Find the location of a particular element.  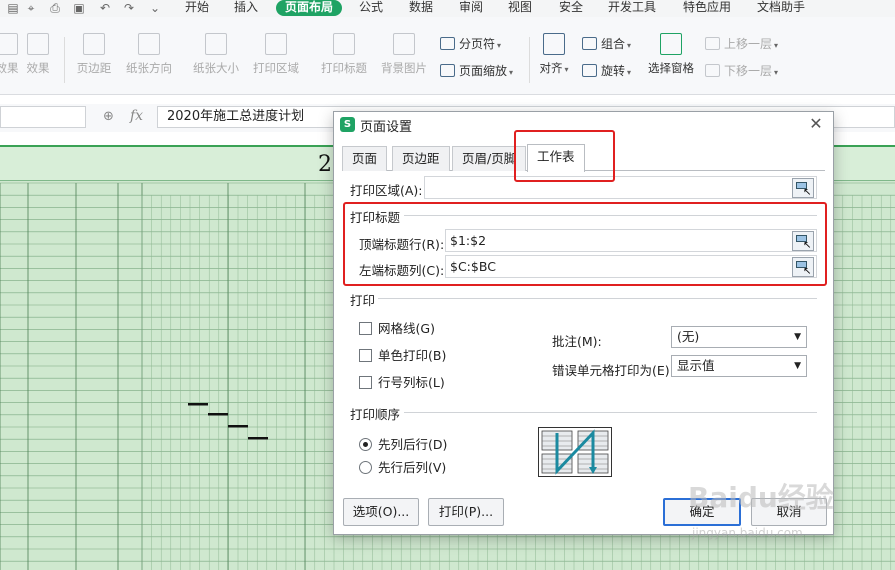

wps-logo-icon: S is located at coordinates (347, 124).